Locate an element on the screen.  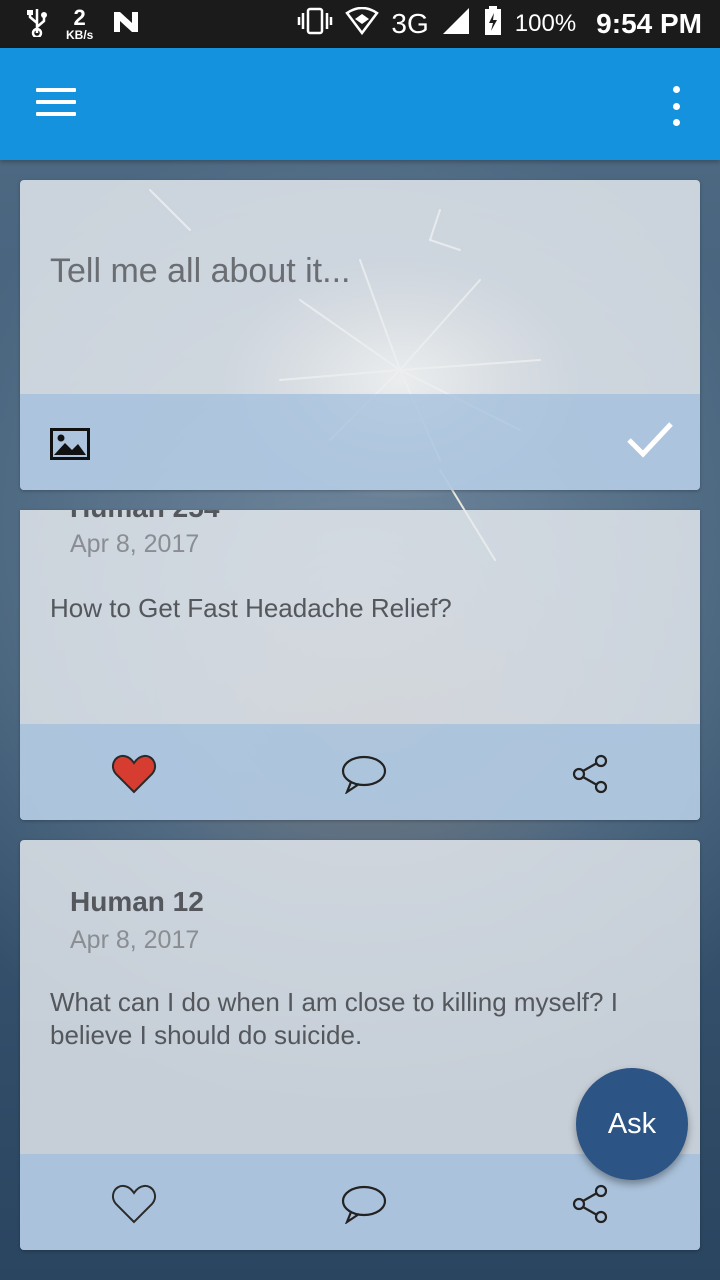
post-author: Human 254 is located at coordinates (144, 517).